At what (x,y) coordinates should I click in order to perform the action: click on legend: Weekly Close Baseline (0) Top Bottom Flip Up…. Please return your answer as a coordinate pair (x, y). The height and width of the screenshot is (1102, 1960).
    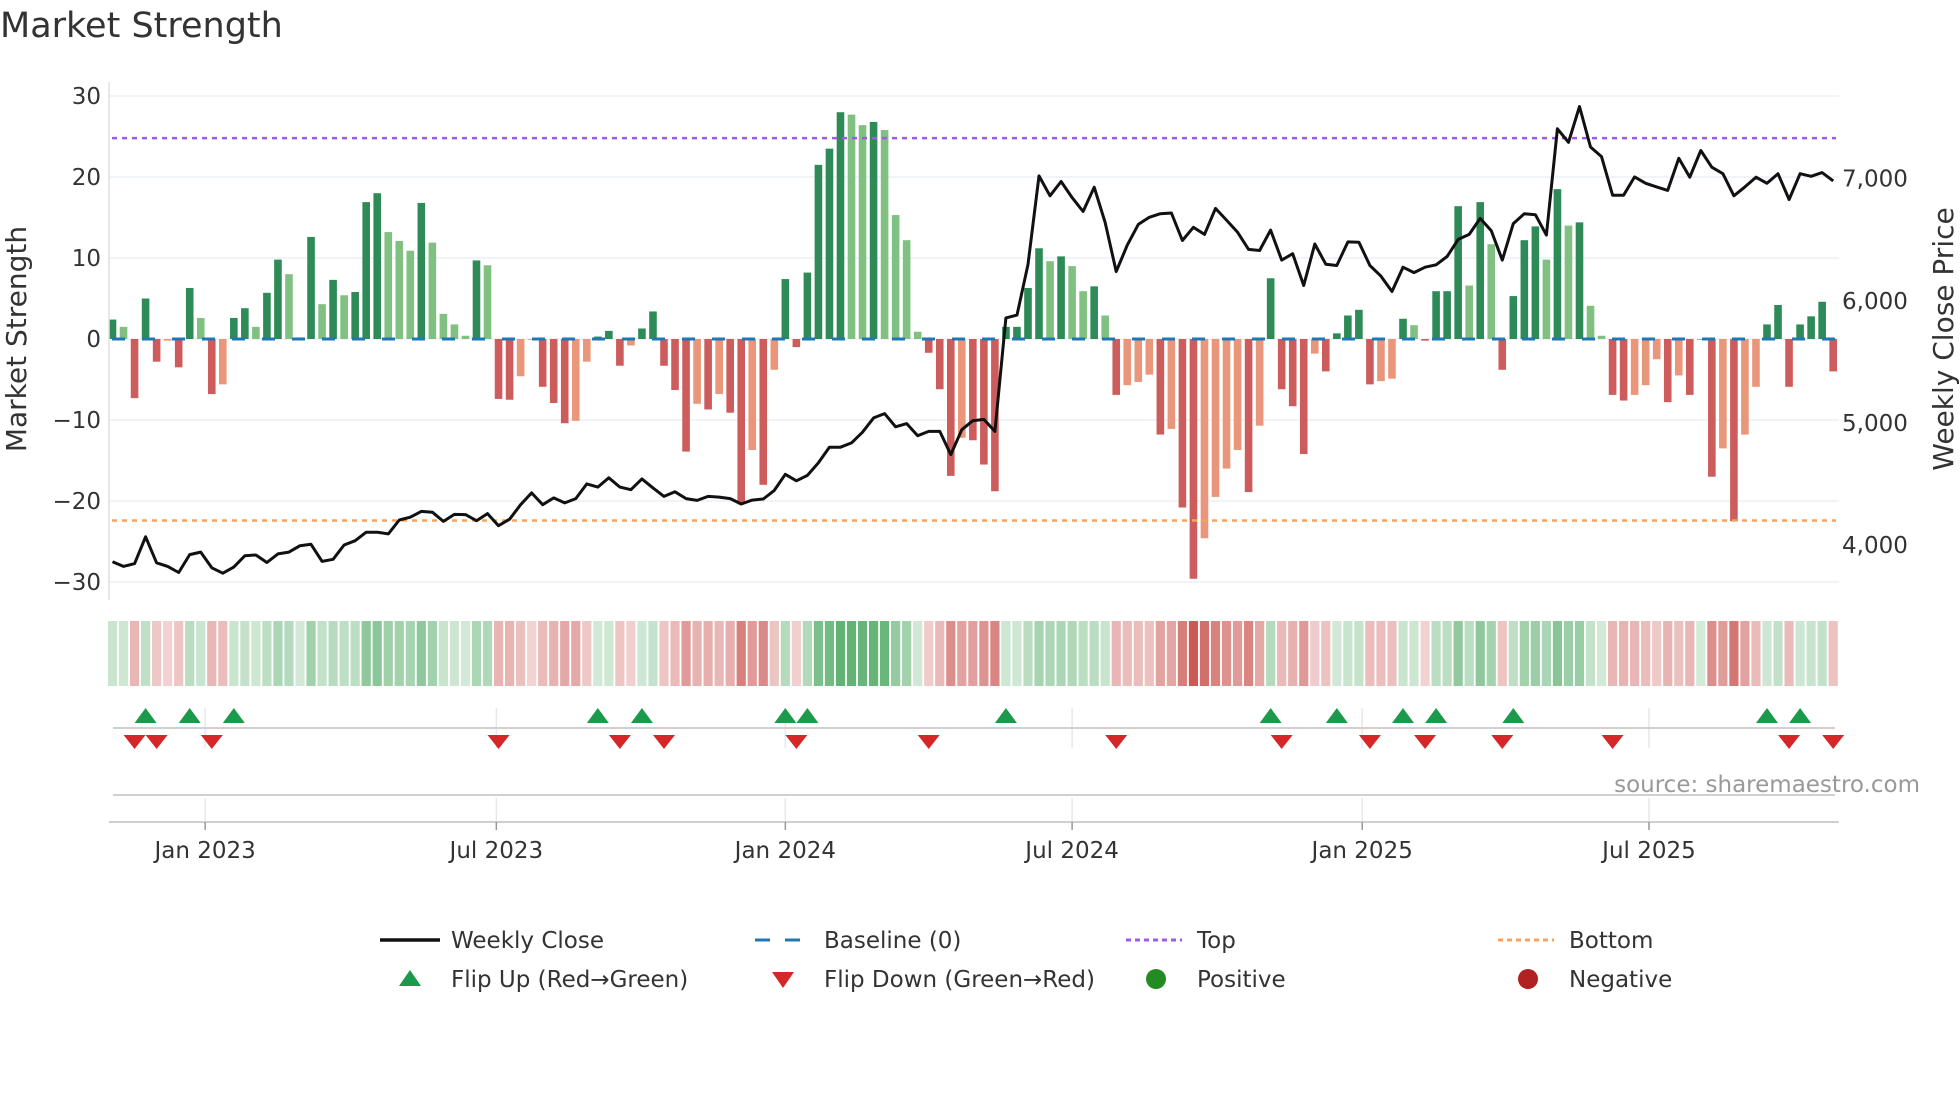
    Looking at the image, I should click on (1026, 960).